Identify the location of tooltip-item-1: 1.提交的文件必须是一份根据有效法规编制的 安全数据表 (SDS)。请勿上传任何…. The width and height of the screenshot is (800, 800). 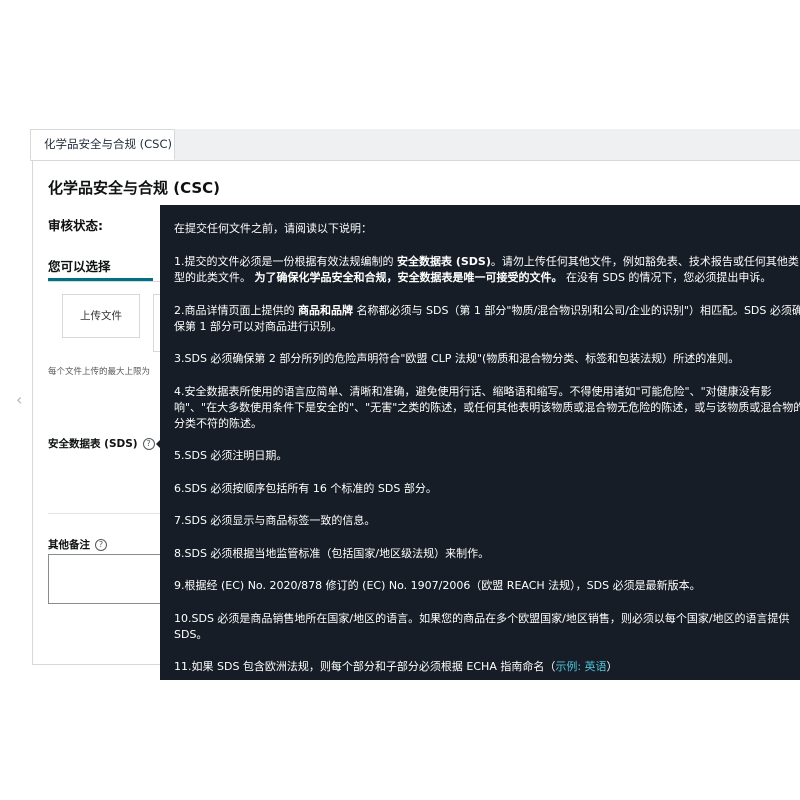
(486, 269).